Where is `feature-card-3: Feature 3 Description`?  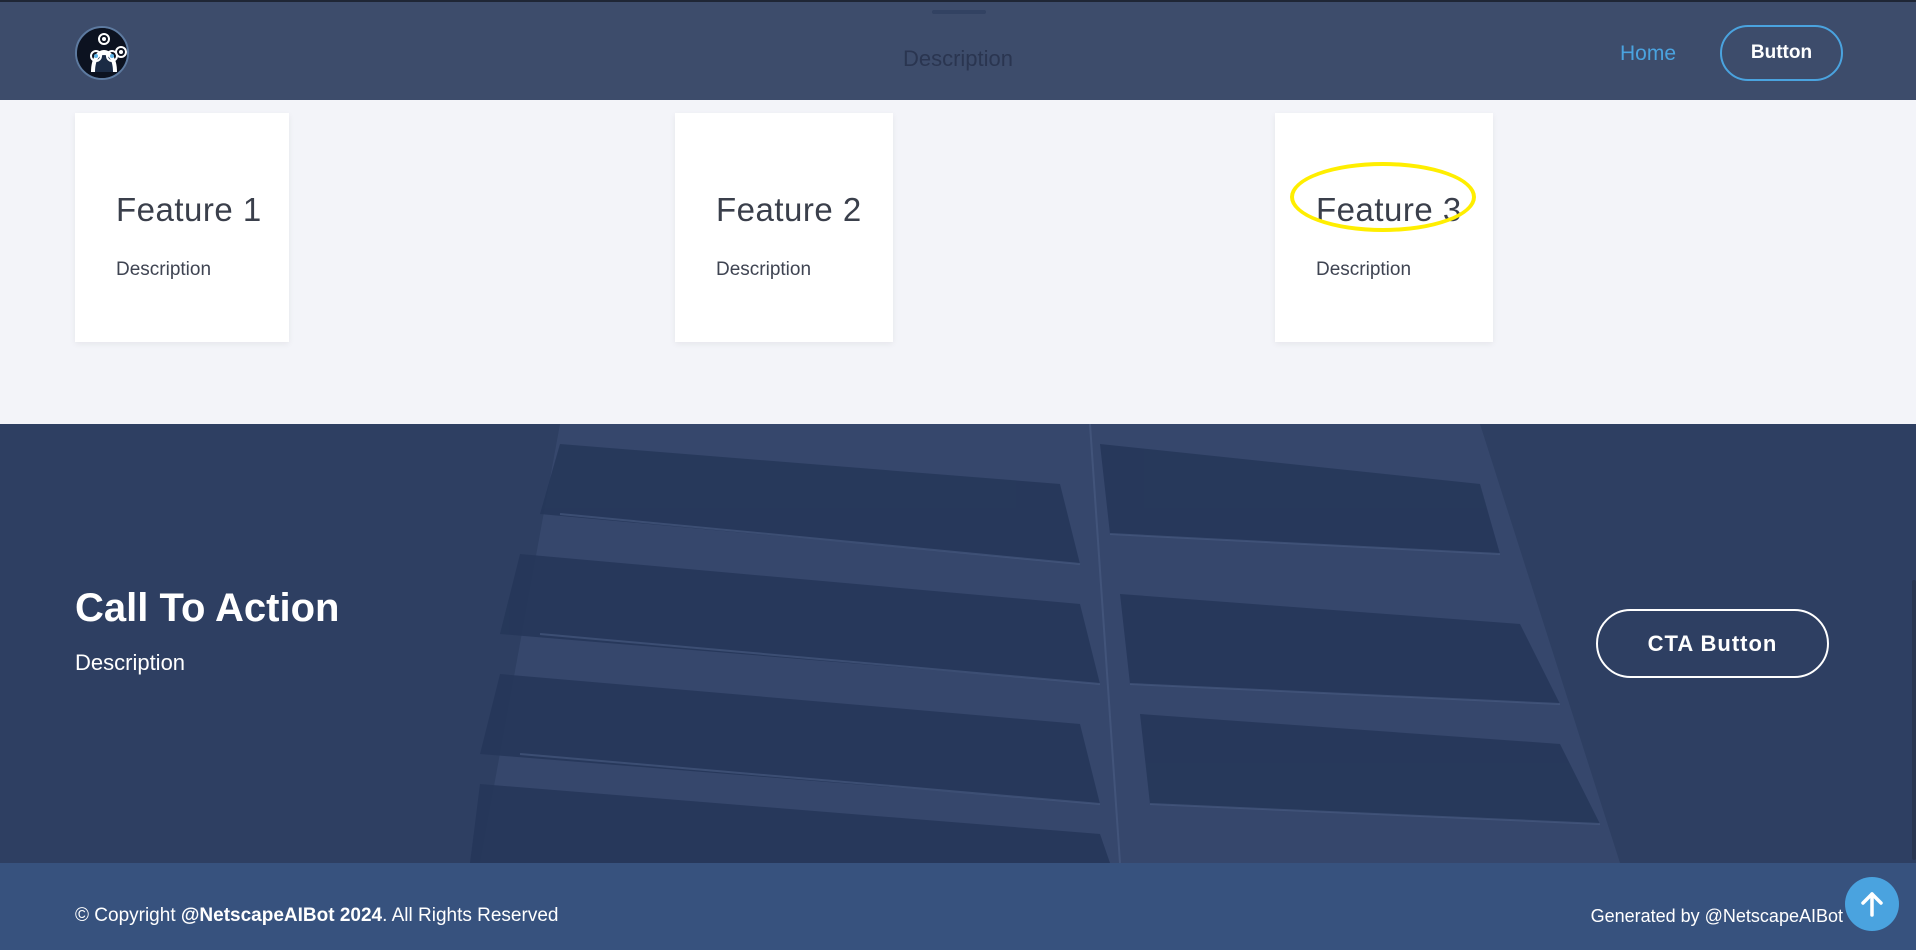
feature-card-3: Feature 3 Description is located at coordinates (1384, 227).